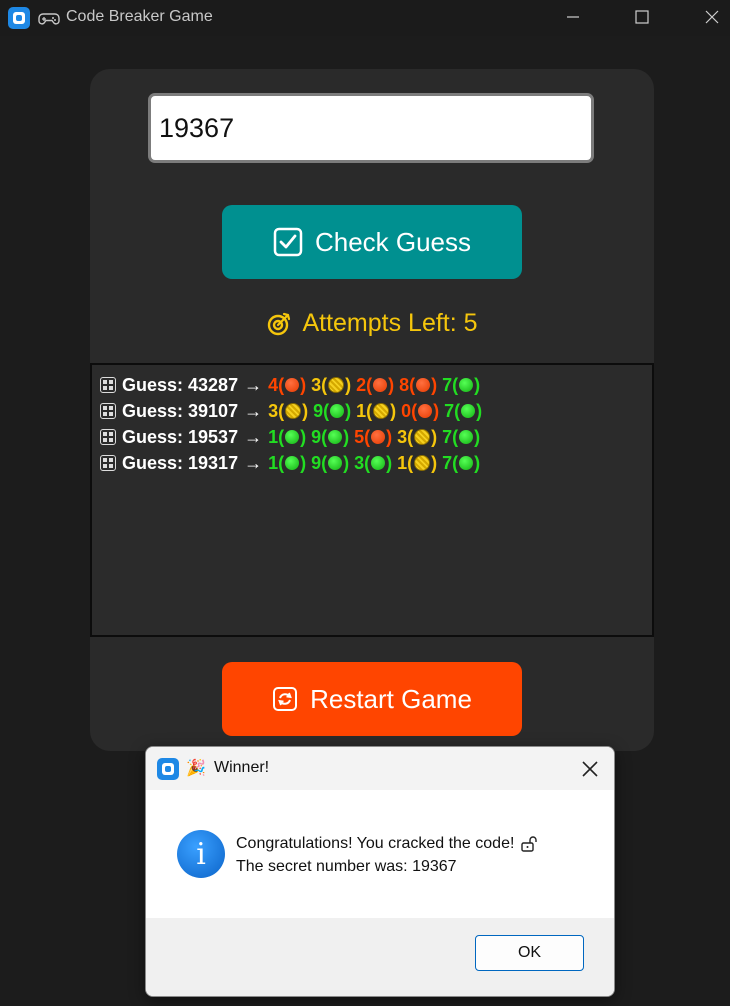 The height and width of the screenshot is (1006, 730). I want to click on digit-result-wrong: 8(), so click(418, 385).